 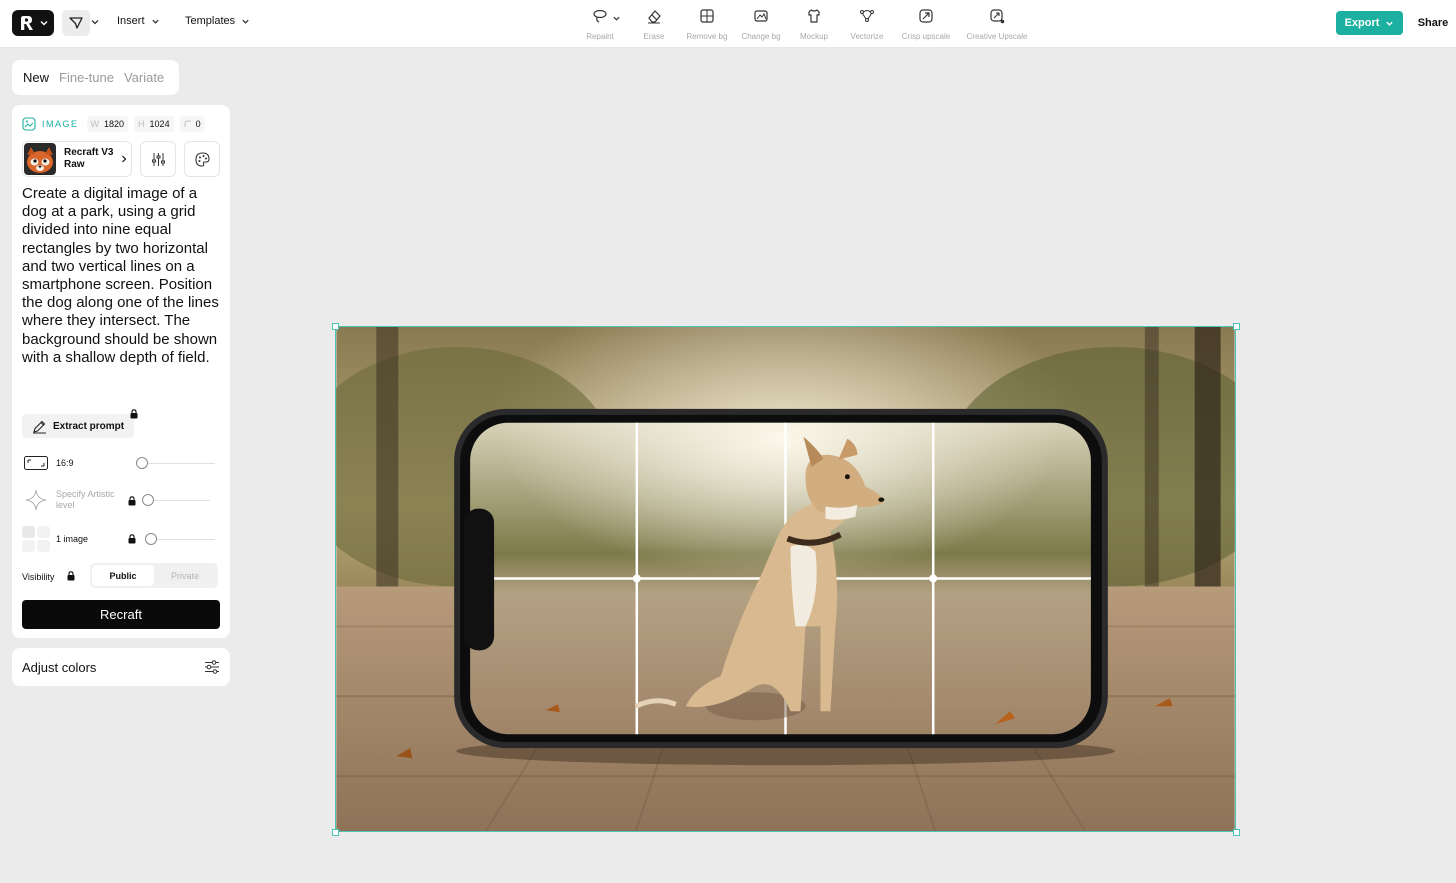 I want to click on pointer-icon, so click(x=76, y=23).